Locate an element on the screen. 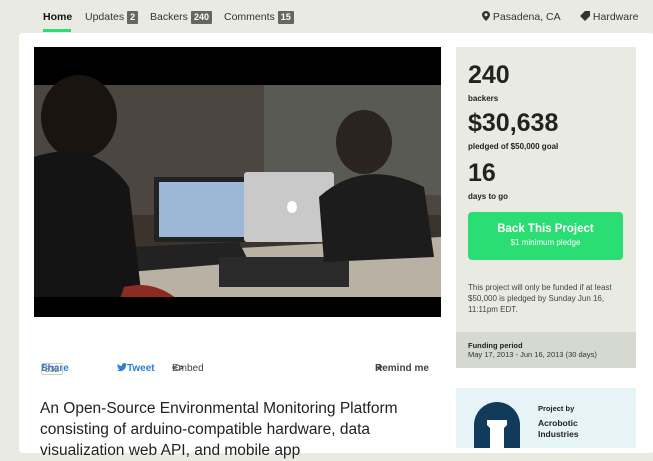 This screenshot has height=461, width=653. creator-logo is located at coordinates (497, 425).